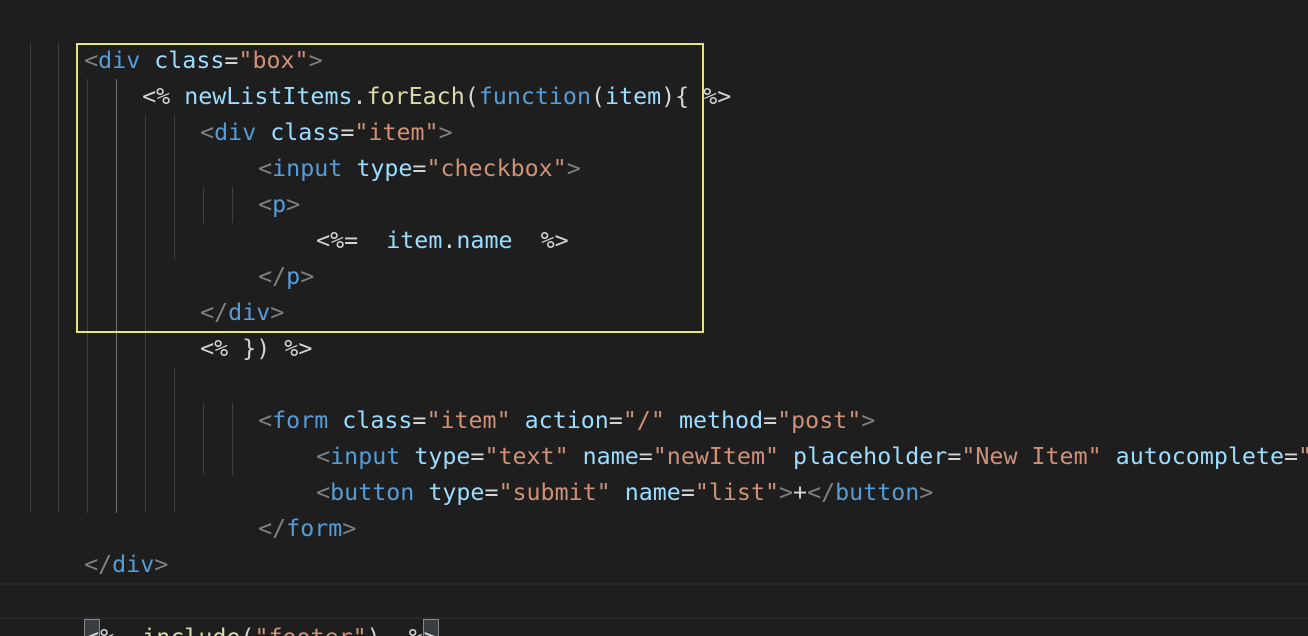 The width and height of the screenshot is (1308, 636). I want to click on token-string: "of, so click(1303, 456).